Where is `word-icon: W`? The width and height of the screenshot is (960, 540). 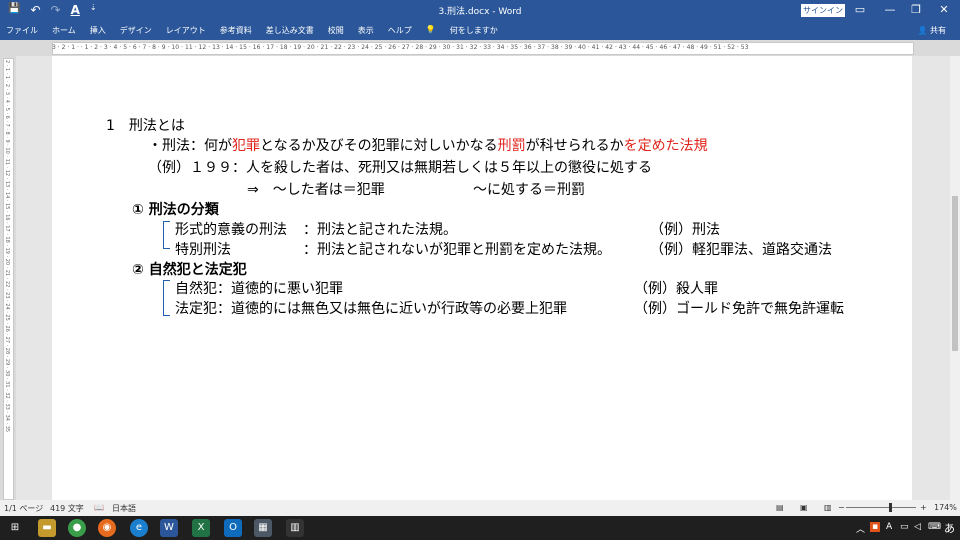 word-icon: W is located at coordinates (169, 528).